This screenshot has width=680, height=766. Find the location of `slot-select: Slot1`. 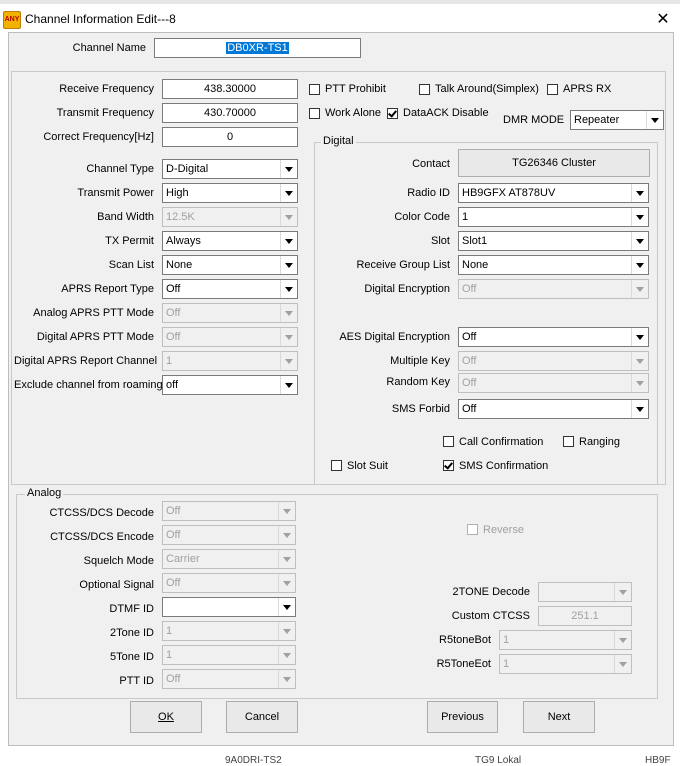

slot-select: Slot1 is located at coordinates (553, 241).